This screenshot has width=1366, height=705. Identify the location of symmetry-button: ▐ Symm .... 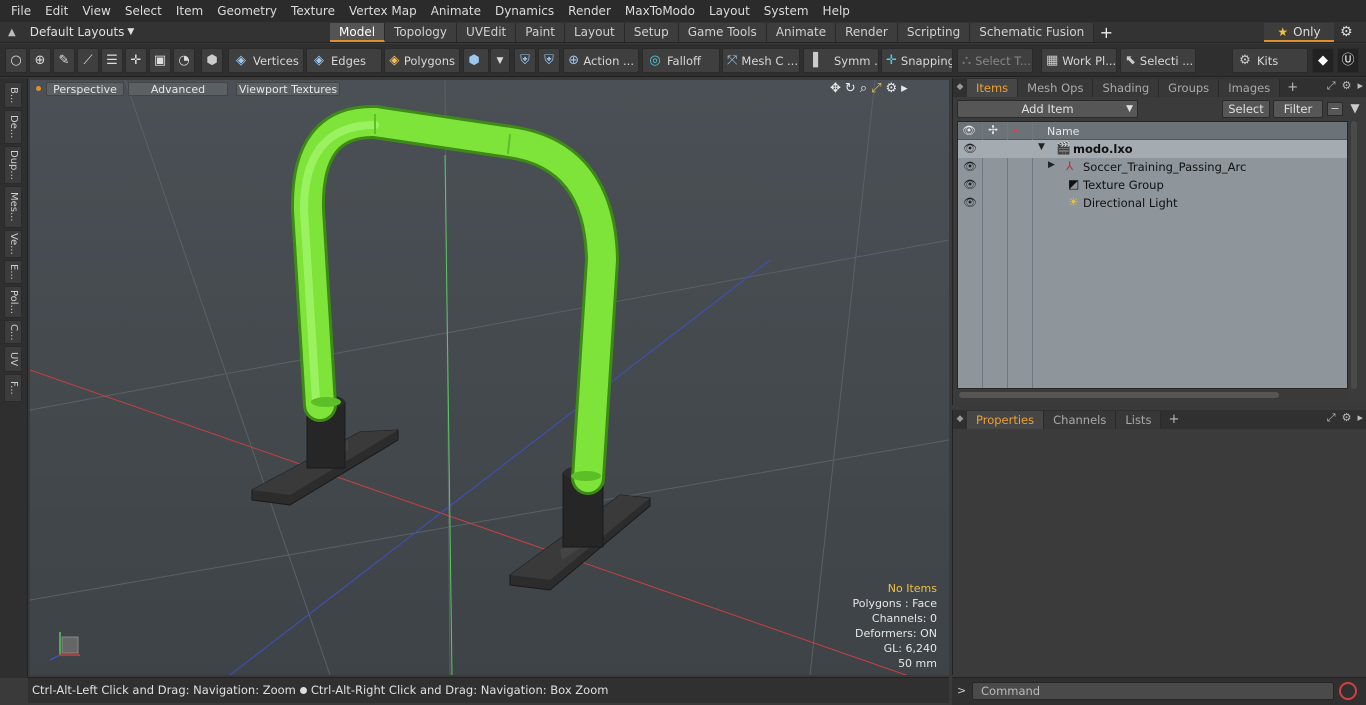
(841, 60).